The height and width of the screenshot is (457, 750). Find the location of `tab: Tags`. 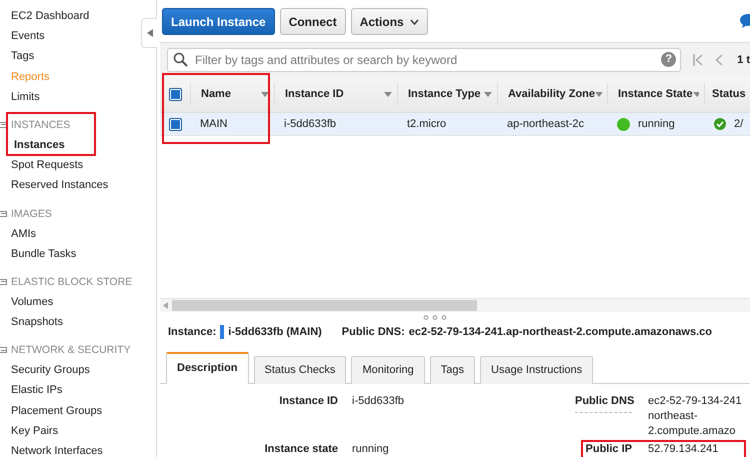

tab: Tags is located at coordinates (453, 370).